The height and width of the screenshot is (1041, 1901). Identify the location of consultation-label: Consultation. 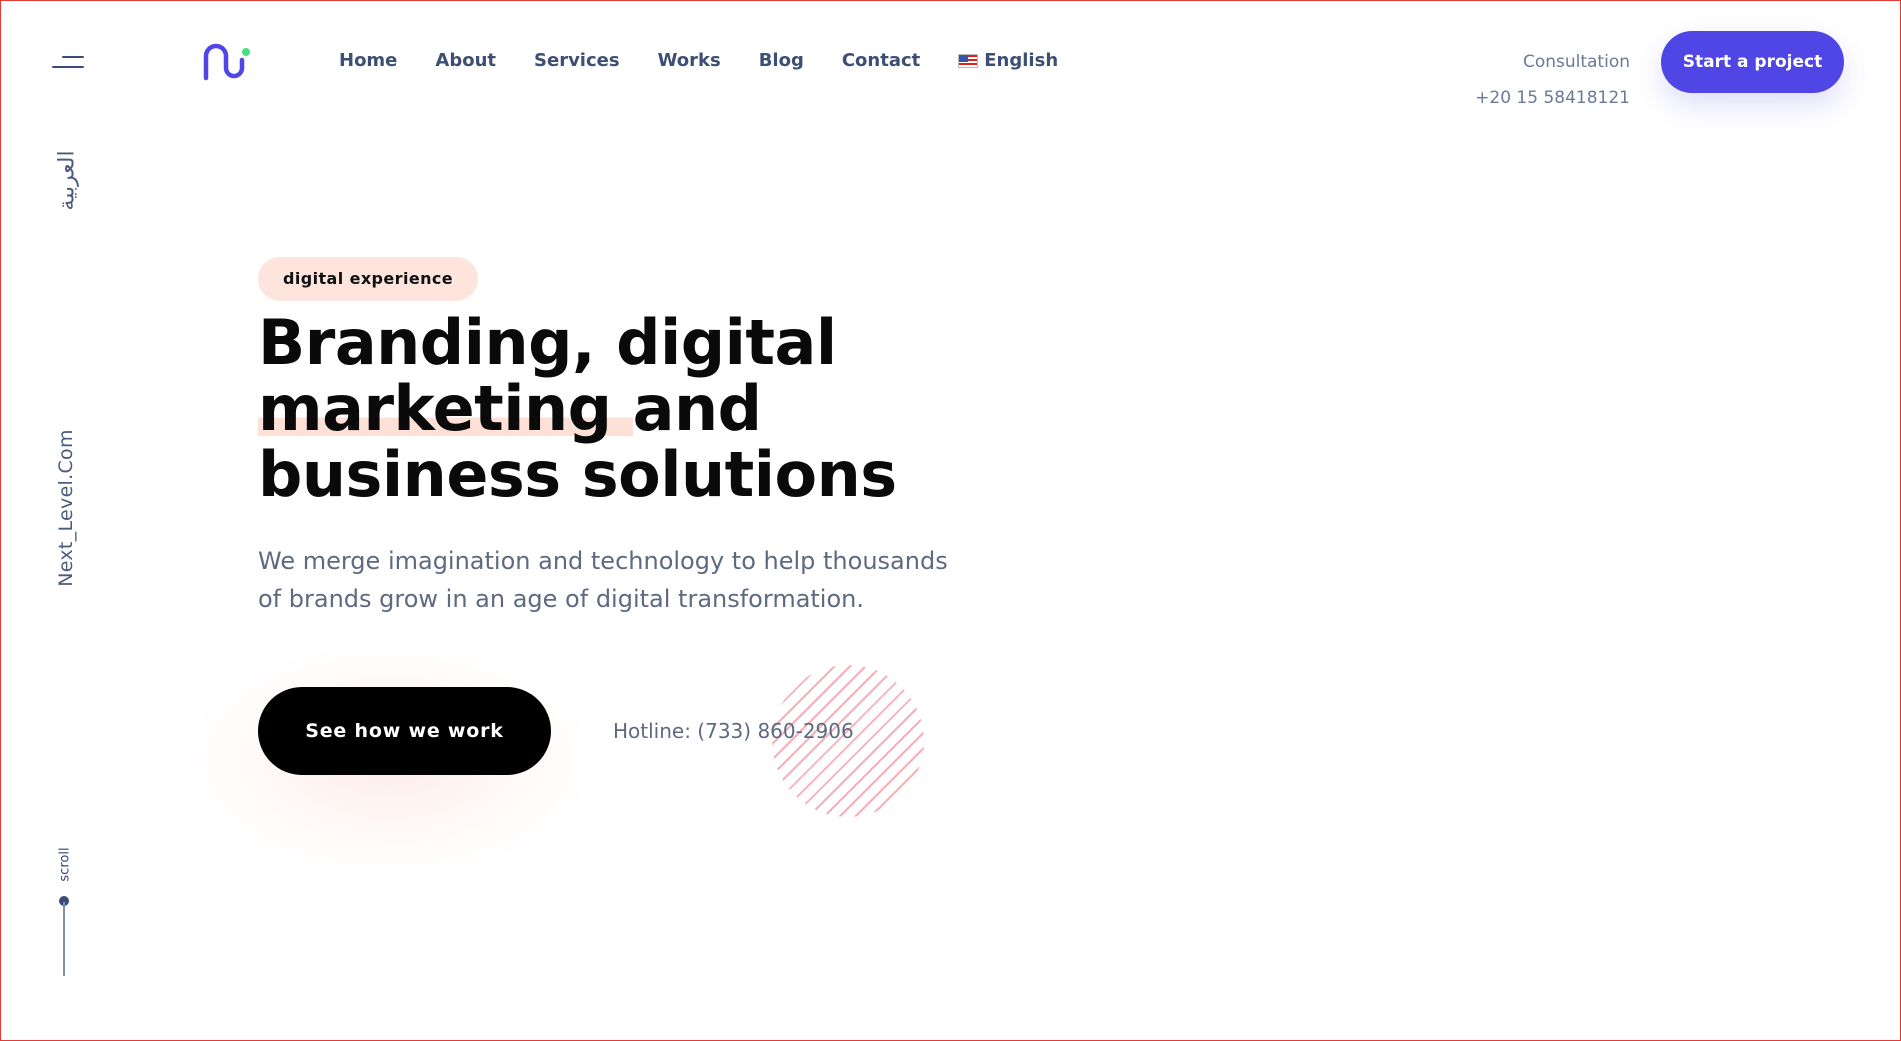
(1576, 62).